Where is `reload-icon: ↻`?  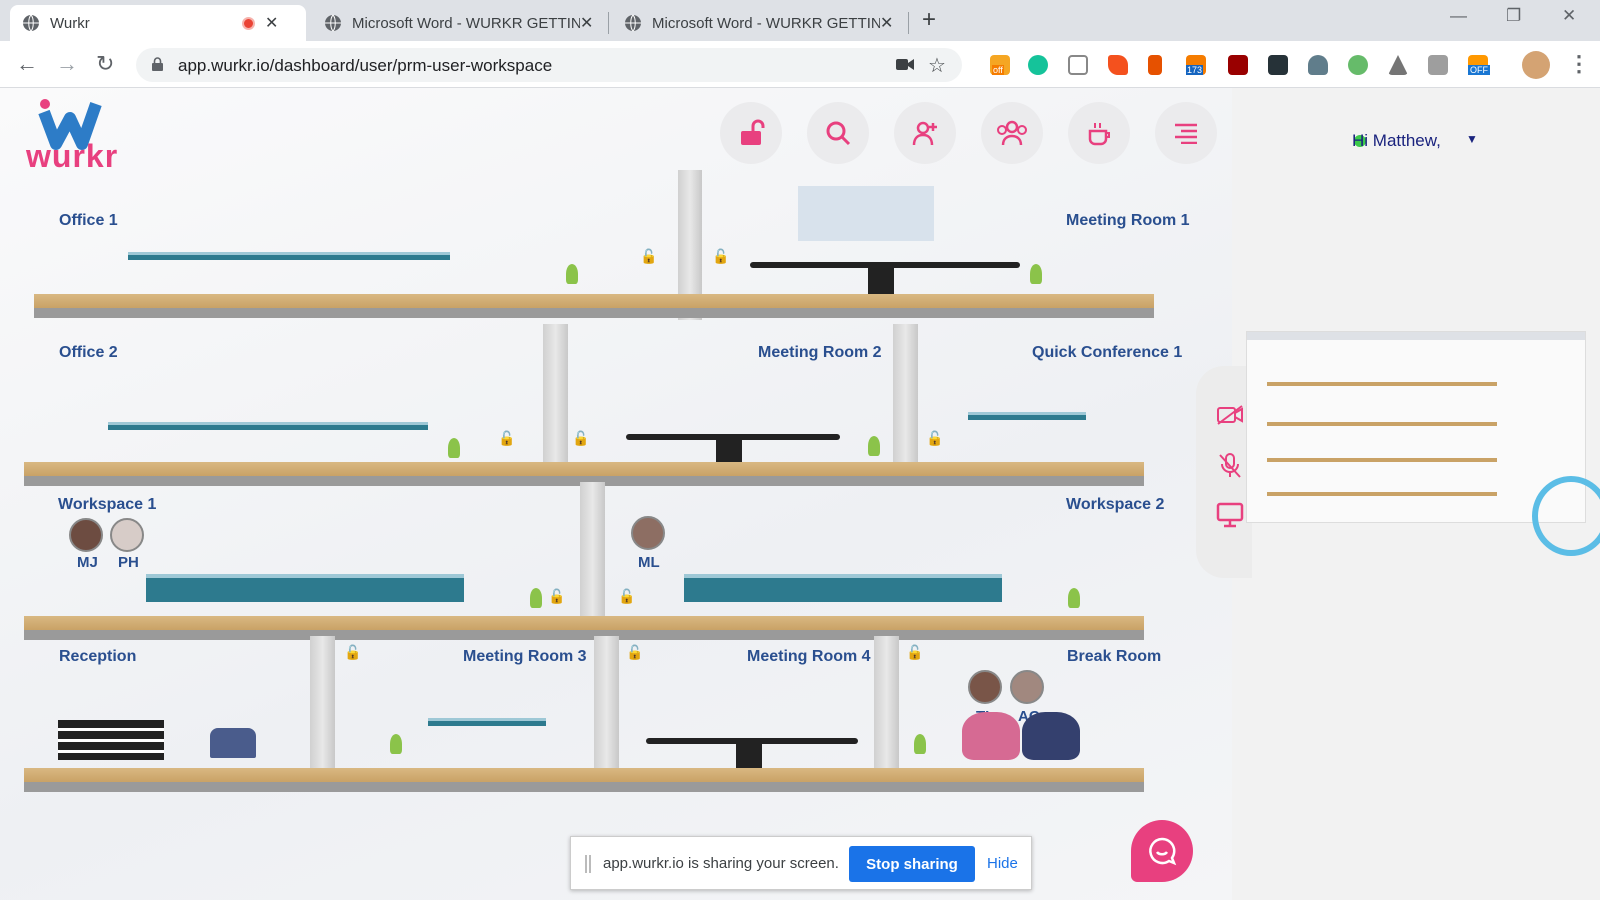
reload-icon: ↻ is located at coordinates (105, 64).